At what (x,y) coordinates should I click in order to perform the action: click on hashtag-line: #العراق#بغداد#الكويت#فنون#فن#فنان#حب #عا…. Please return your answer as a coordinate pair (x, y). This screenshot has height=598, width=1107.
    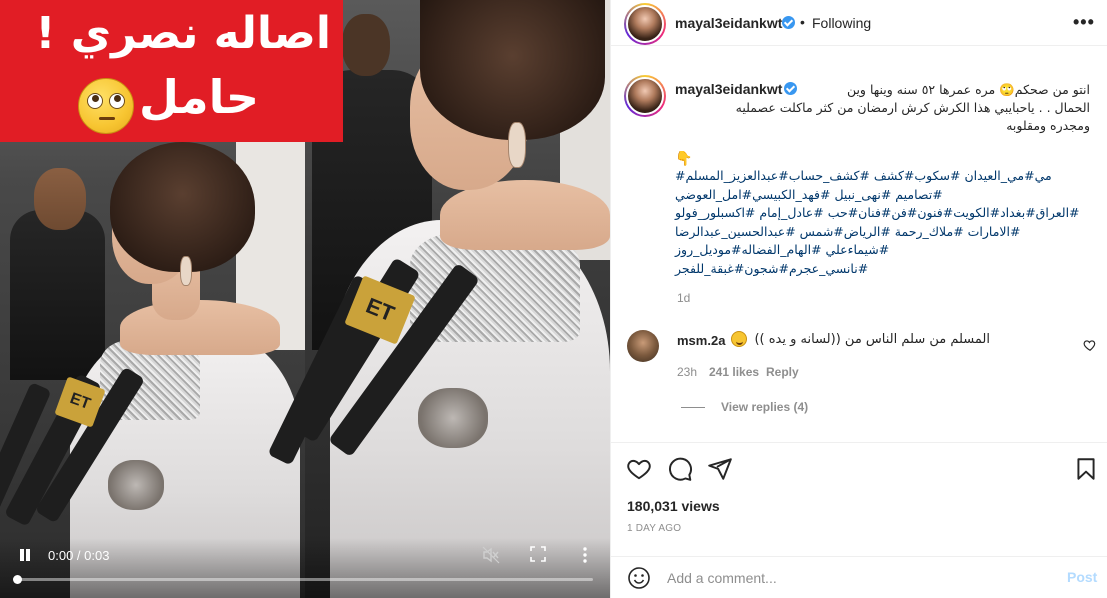
    Looking at the image, I should click on (885, 213).